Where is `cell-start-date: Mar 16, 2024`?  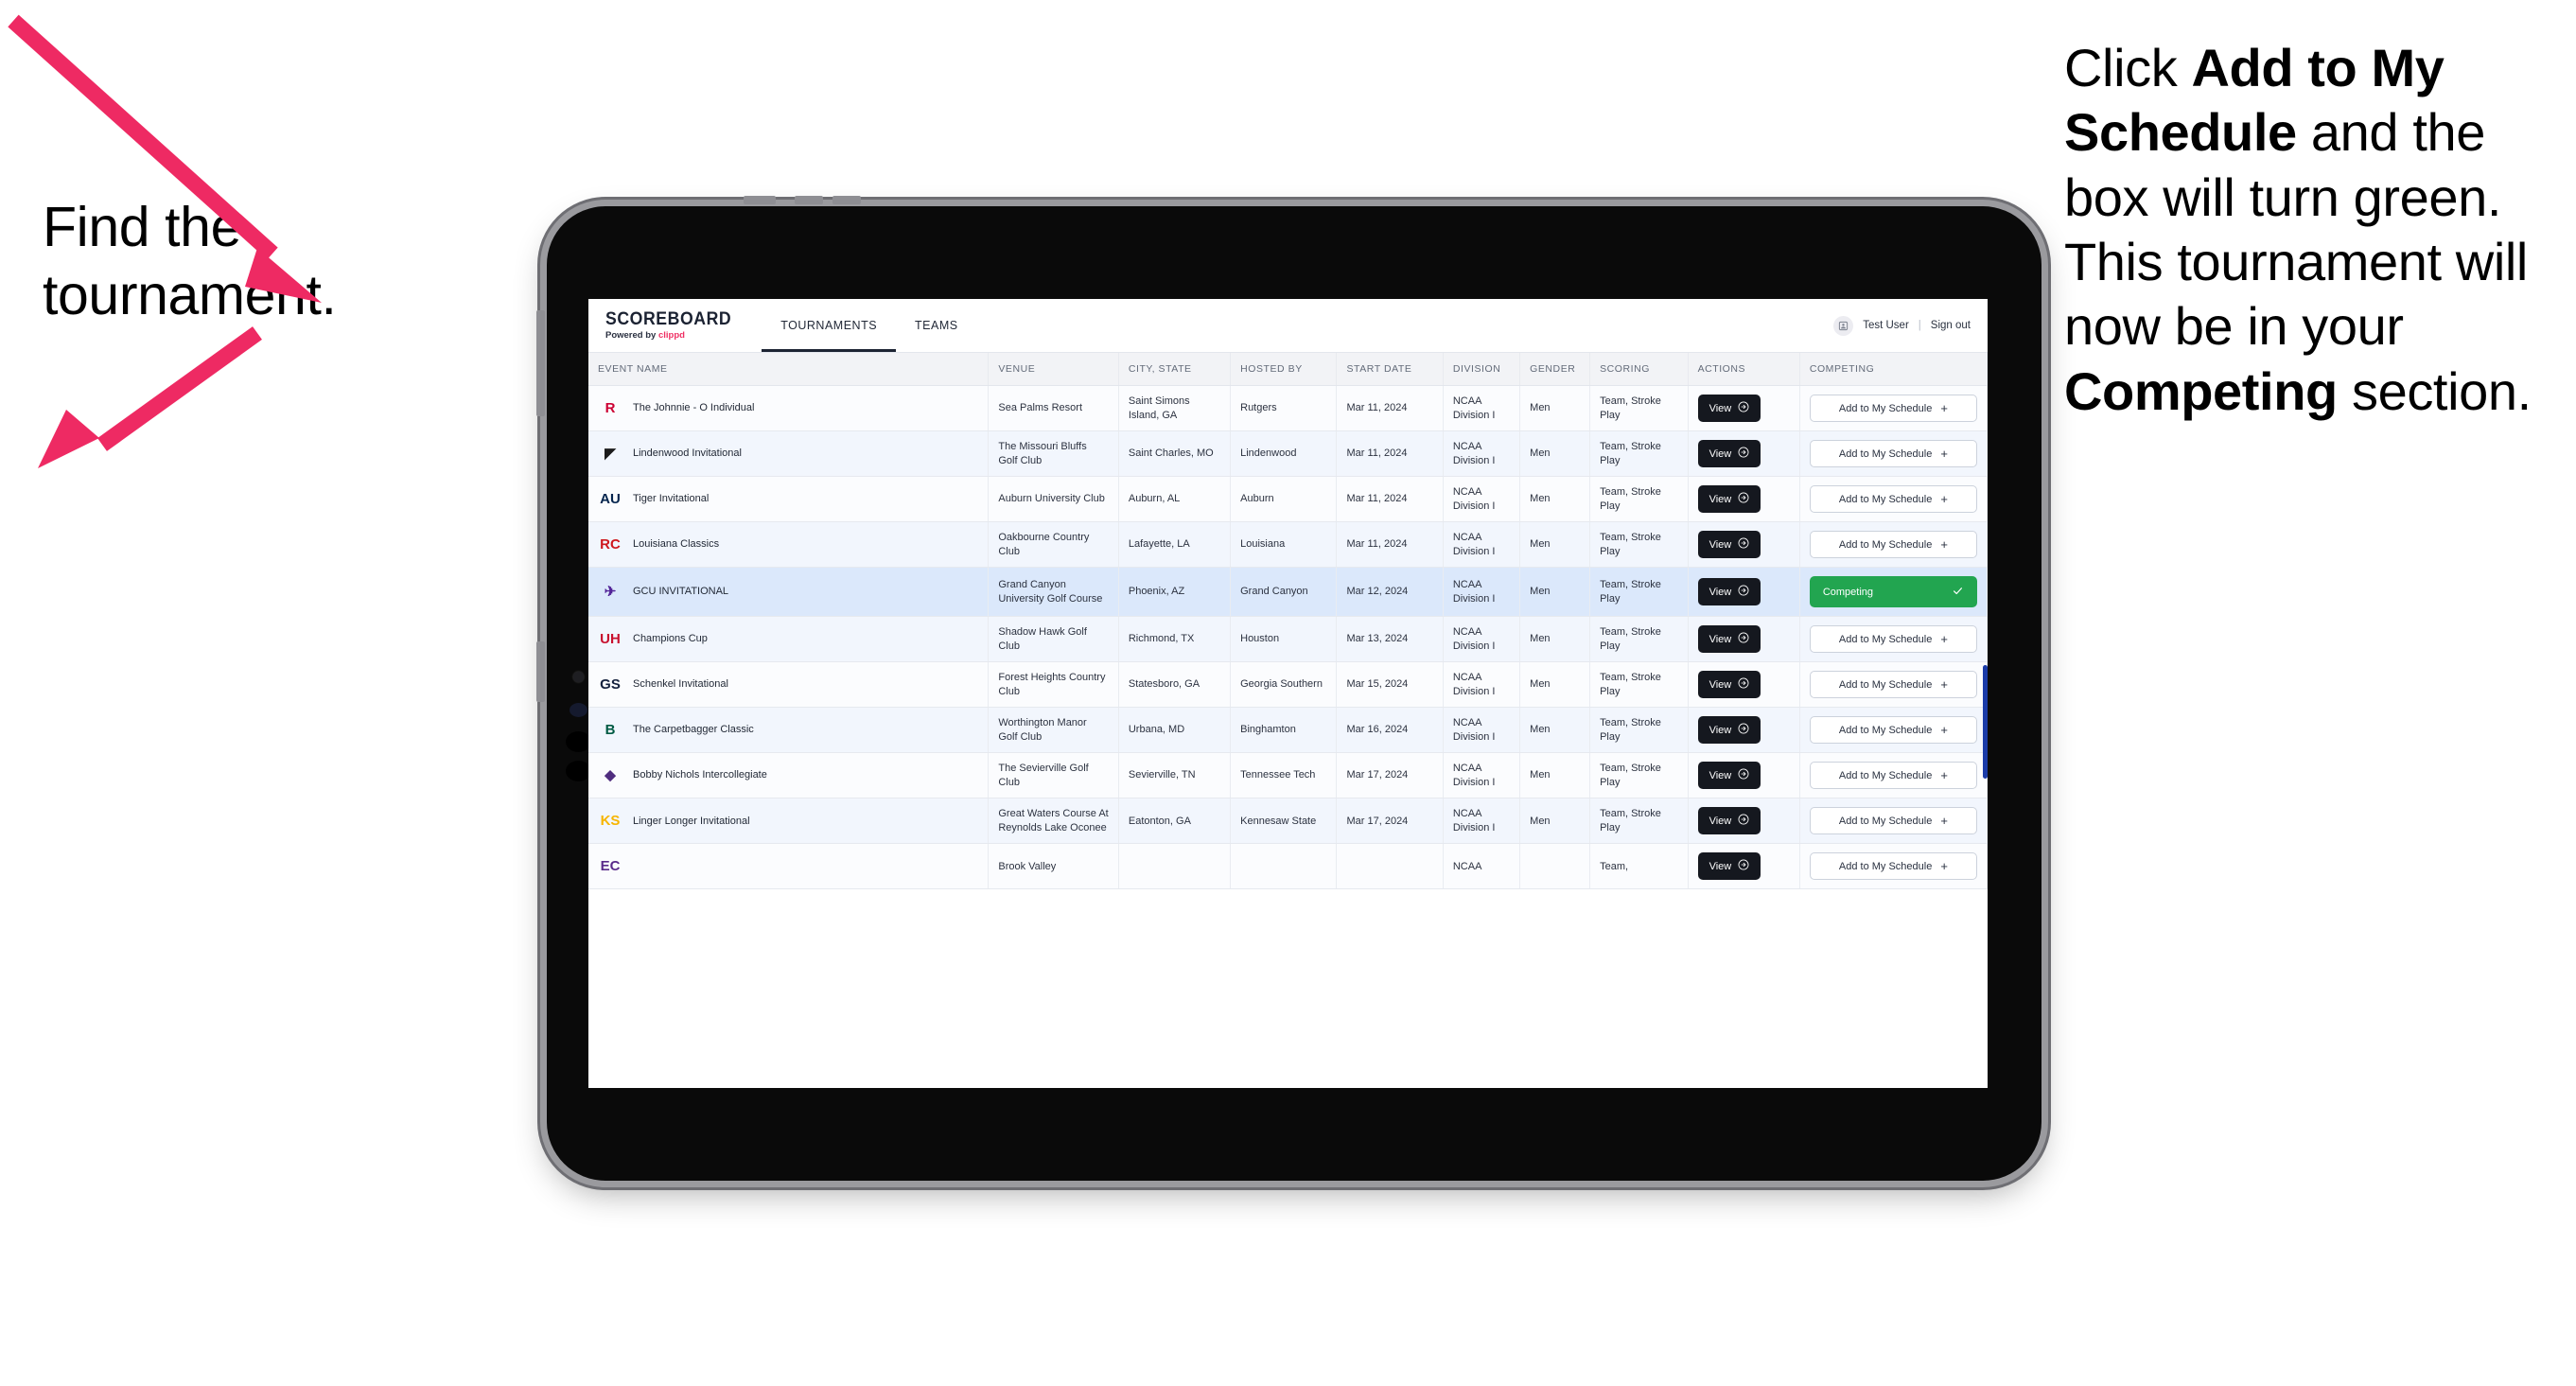
cell-start-date: Mar 16, 2024 is located at coordinates (1390, 730).